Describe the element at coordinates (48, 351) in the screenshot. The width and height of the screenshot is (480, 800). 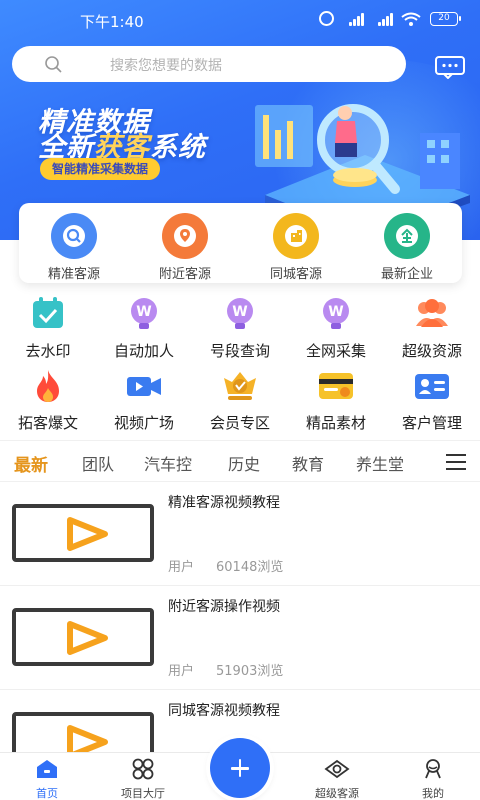
I see `grid-label: 去水印` at that location.